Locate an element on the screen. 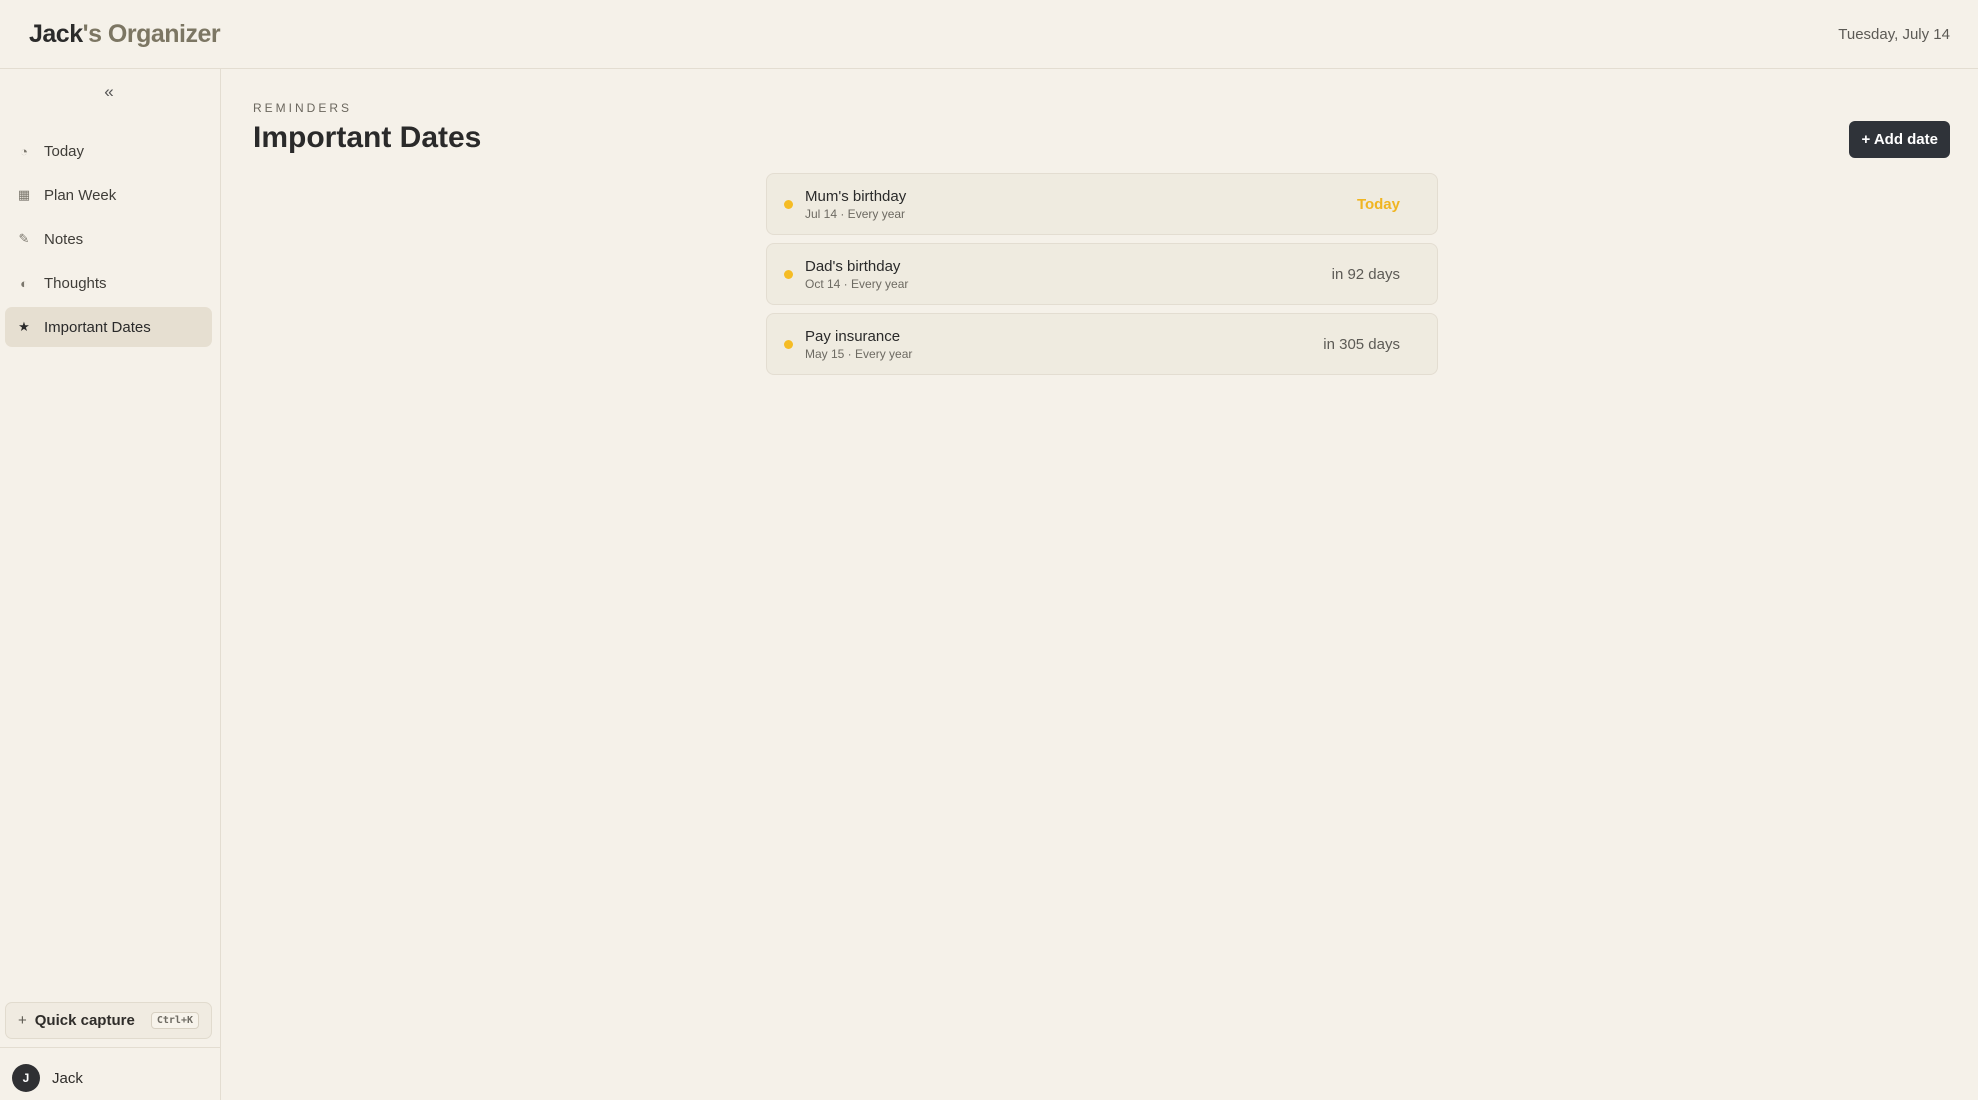  section-eyebrow: REMINDERS is located at coordinates (303, 108).